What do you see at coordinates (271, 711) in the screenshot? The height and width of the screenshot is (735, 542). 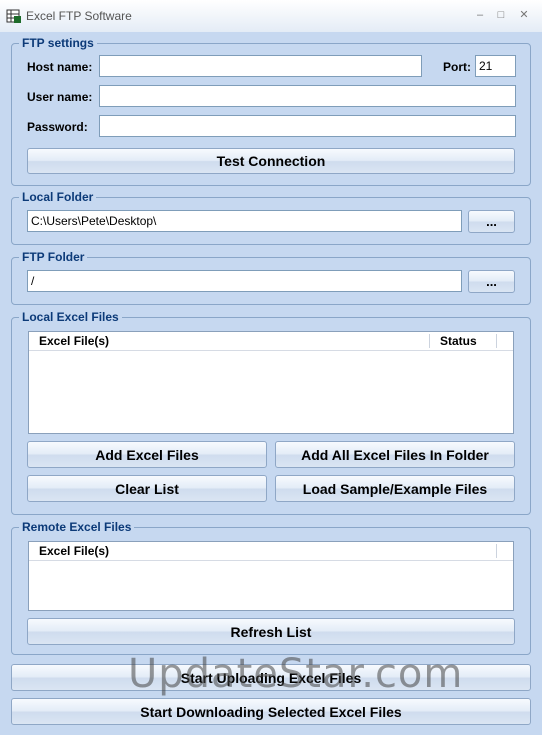 I see `start-downloading-button: Start Downloading Selected Excel Files` at bounding box center [271, 711].